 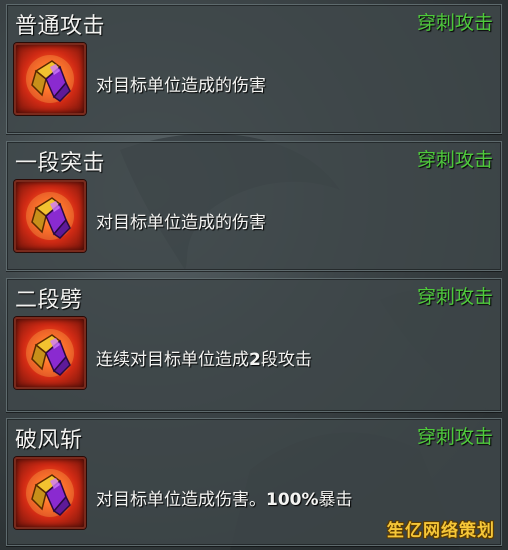 What do you see at coordinates (49, 440) in the screenshot?
I see `skill-name: 破风斩` at bounding box center [49, 440].